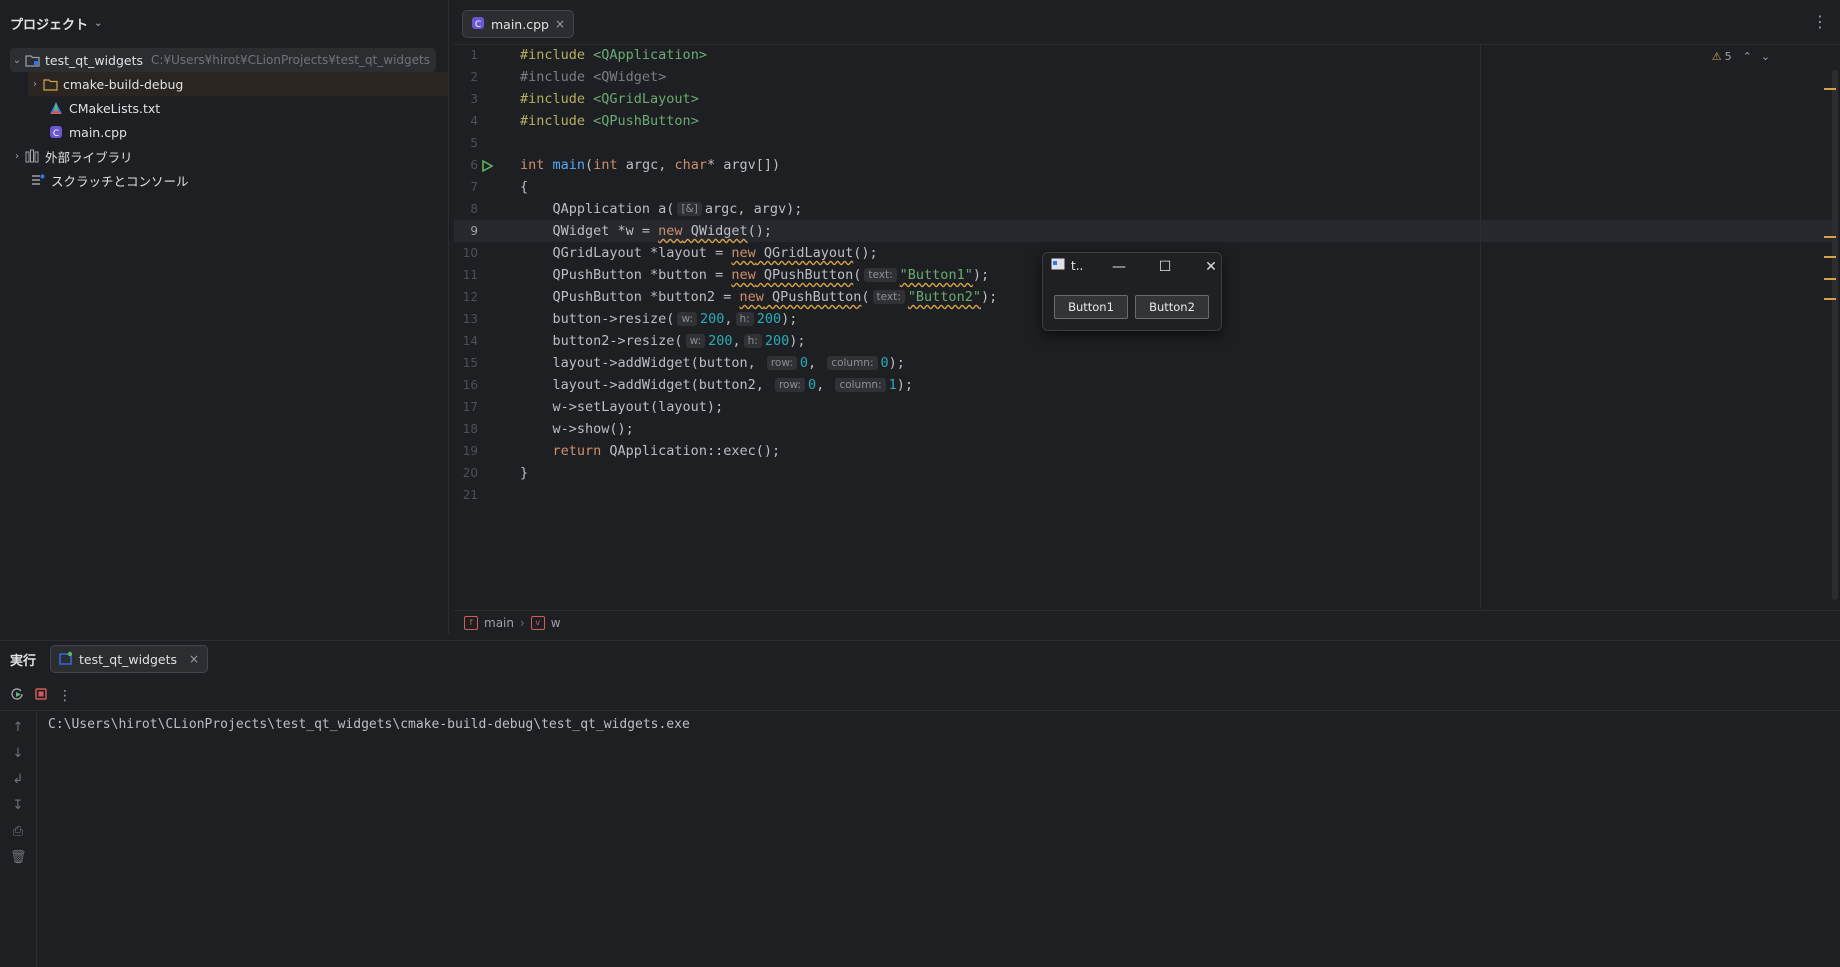 Image resolution: width=1840 pixels, height=967 pixels. What do you see at coordinates (1119, 267) in the screenshot?
I see `minimize-icon: —` at bounding box center [1119, 267].